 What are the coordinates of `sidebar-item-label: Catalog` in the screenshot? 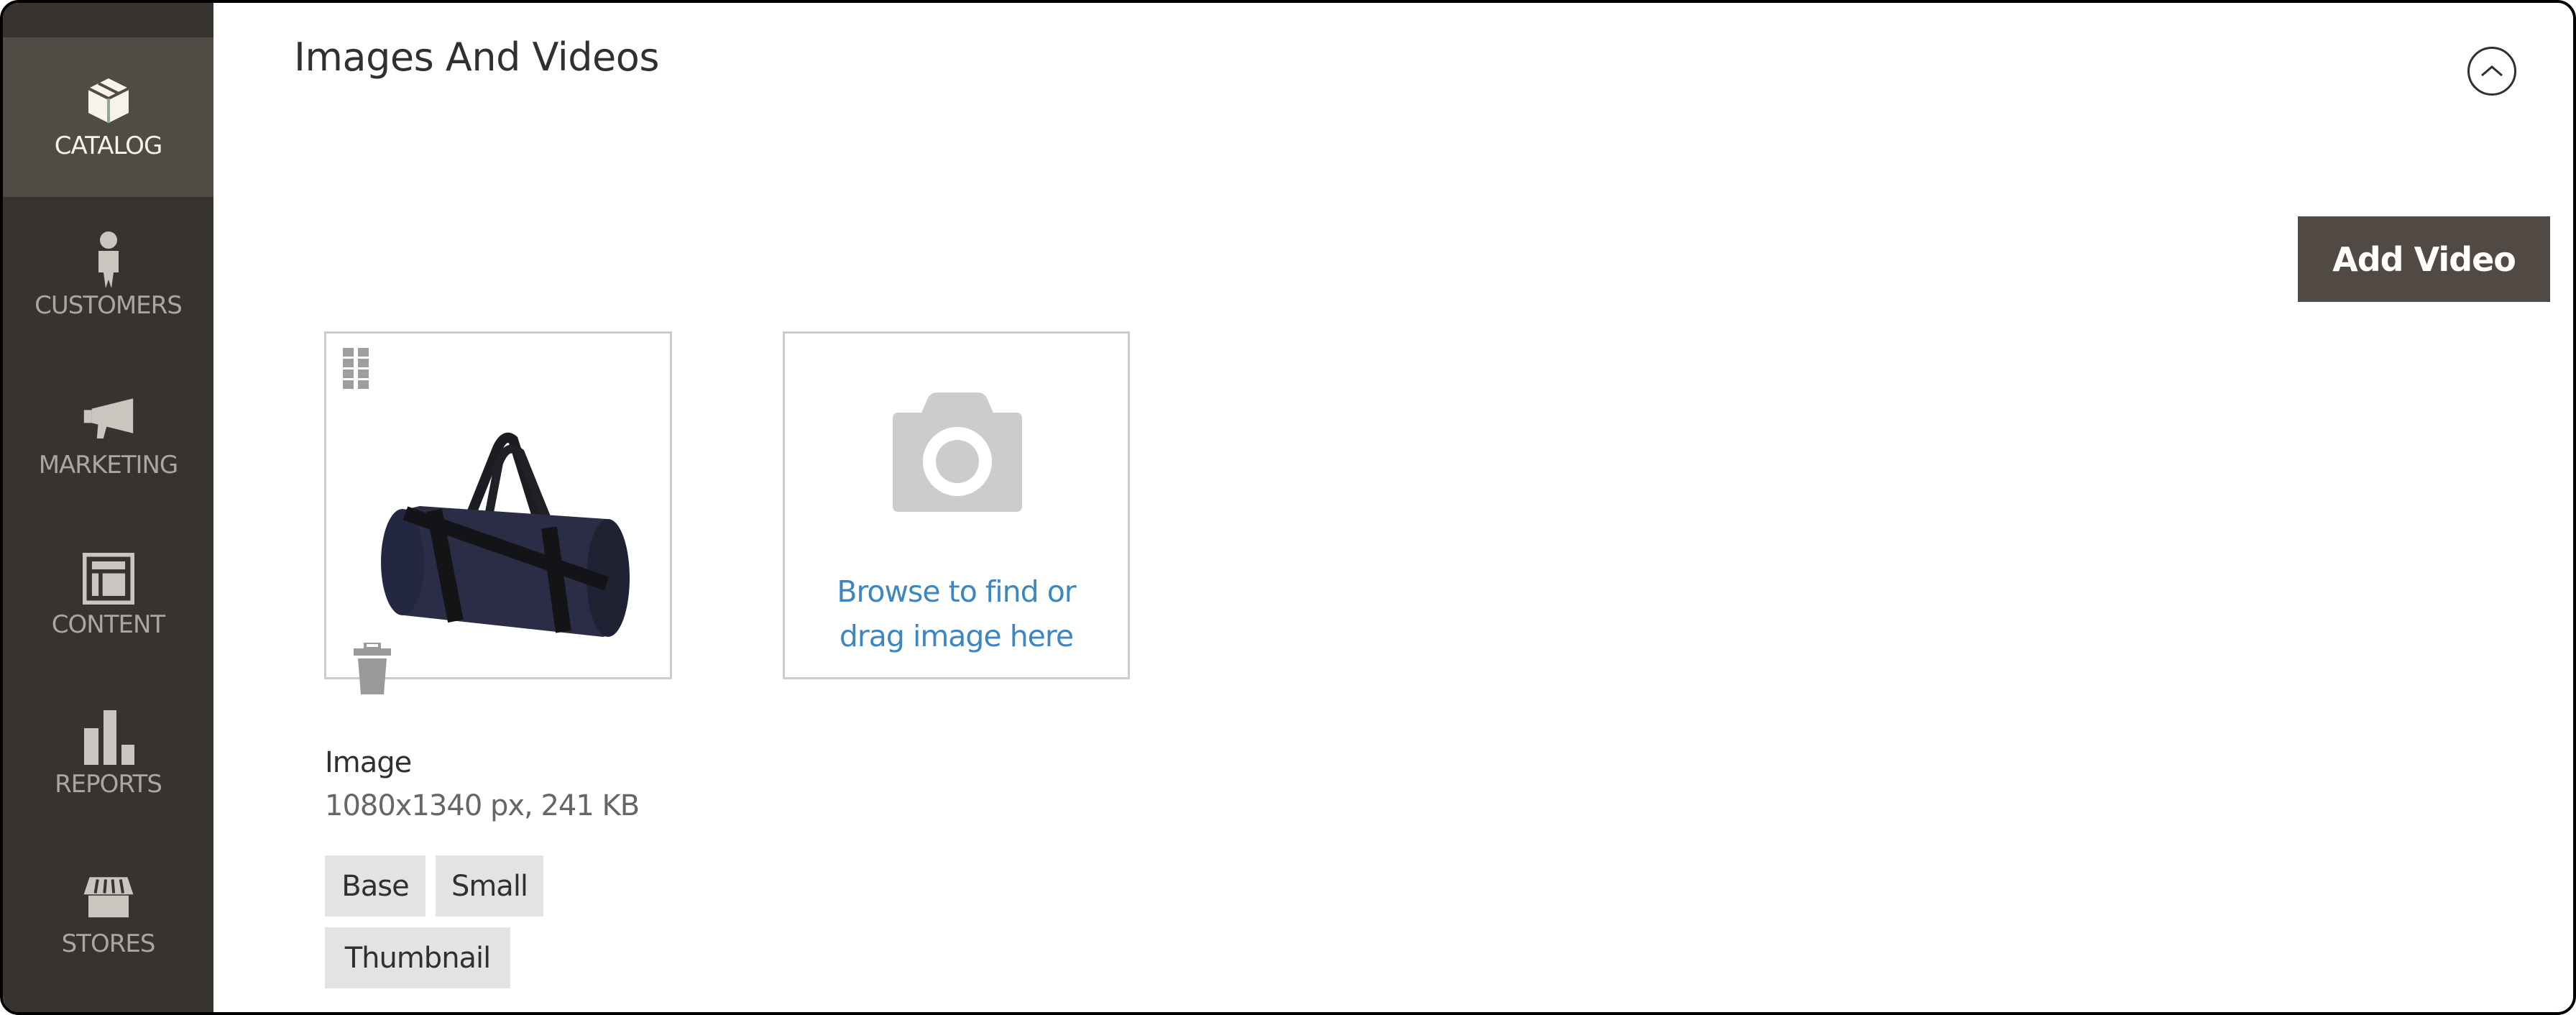 It's located at (108, 146).